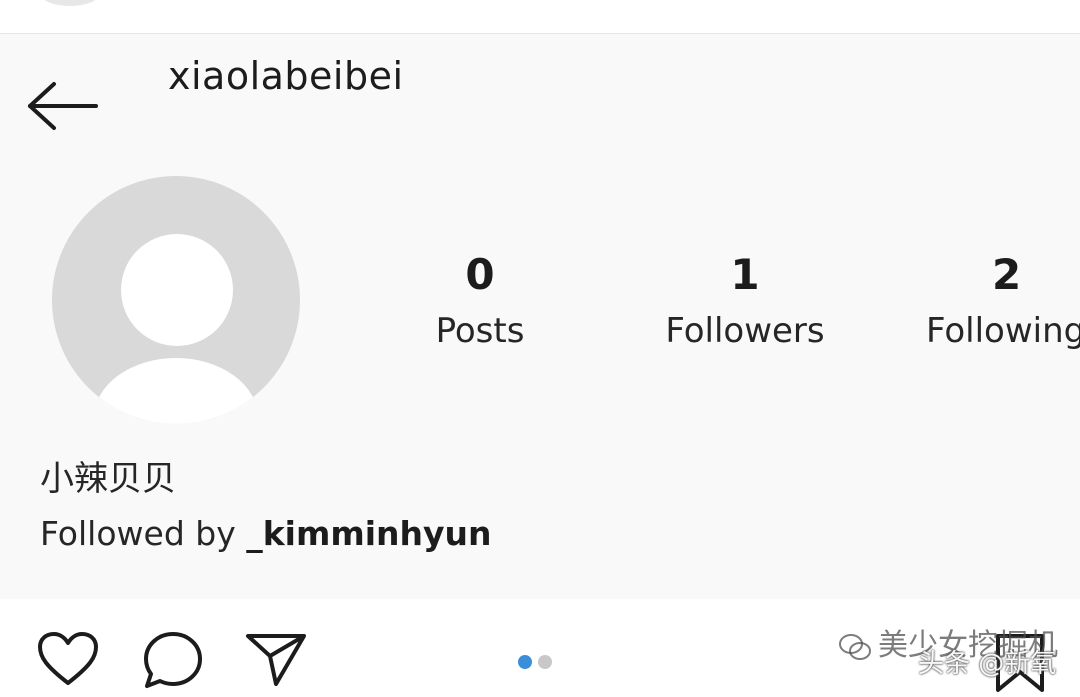 The height and width of the screenshot is (697, 1080). What do you see at coordinates (480, 301) in the screenshot?
I see `posts-stat: 0 Posts` at bounding box center [480, 301].